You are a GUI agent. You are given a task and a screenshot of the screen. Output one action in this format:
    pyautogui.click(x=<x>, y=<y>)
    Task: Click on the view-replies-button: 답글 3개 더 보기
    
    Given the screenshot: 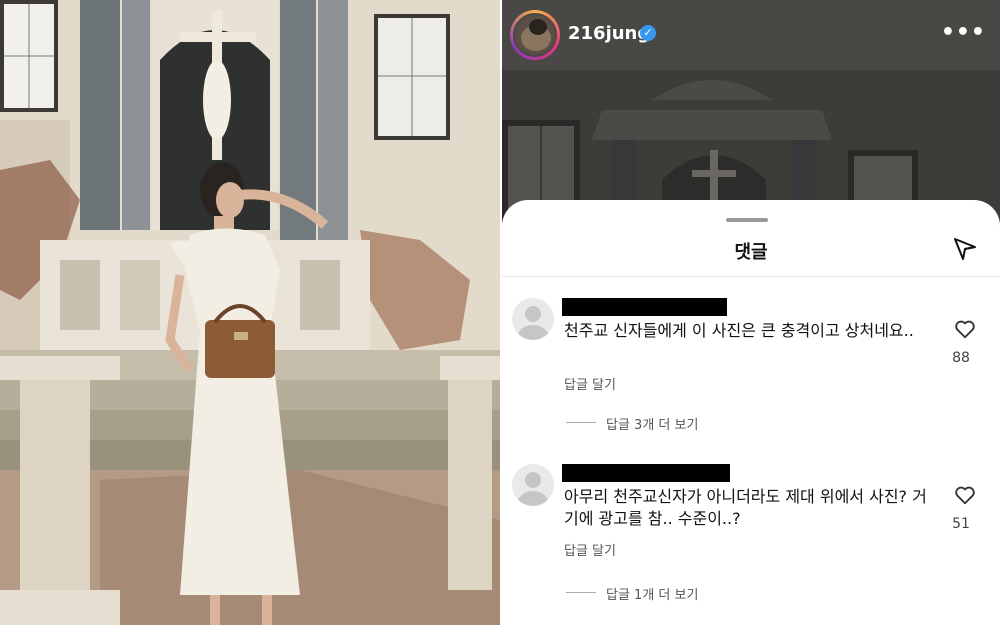 What is the action you would take?
    pyautogui.click(x=652, y=423)
    